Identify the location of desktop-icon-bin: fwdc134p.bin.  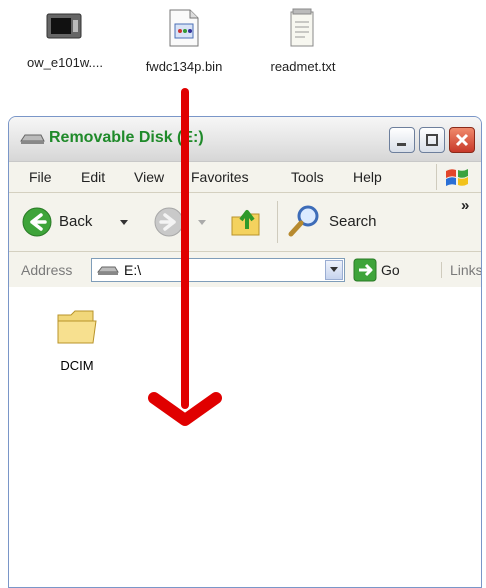
(184, 41).